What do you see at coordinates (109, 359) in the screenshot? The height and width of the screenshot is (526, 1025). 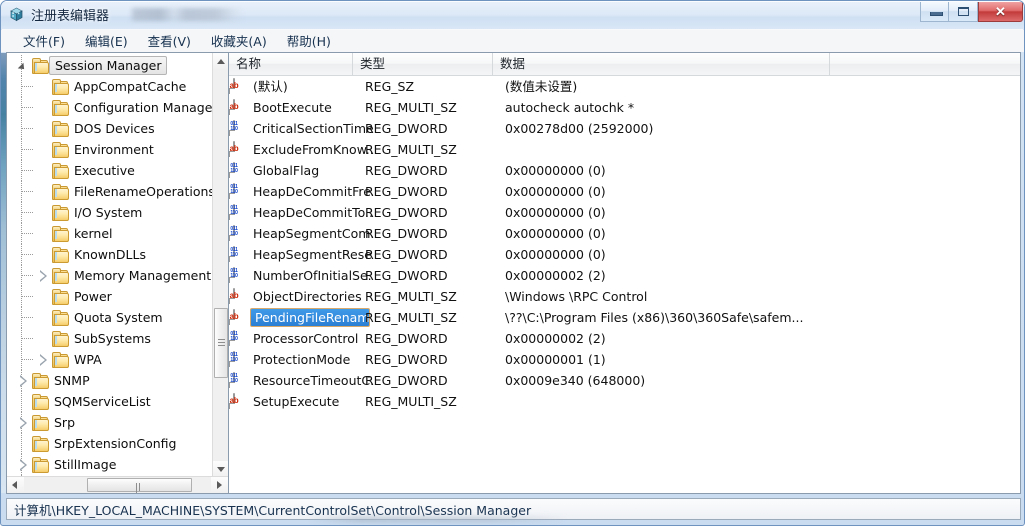 I see `tree-node-wpa: WPA` at bounding box center [109, 359].